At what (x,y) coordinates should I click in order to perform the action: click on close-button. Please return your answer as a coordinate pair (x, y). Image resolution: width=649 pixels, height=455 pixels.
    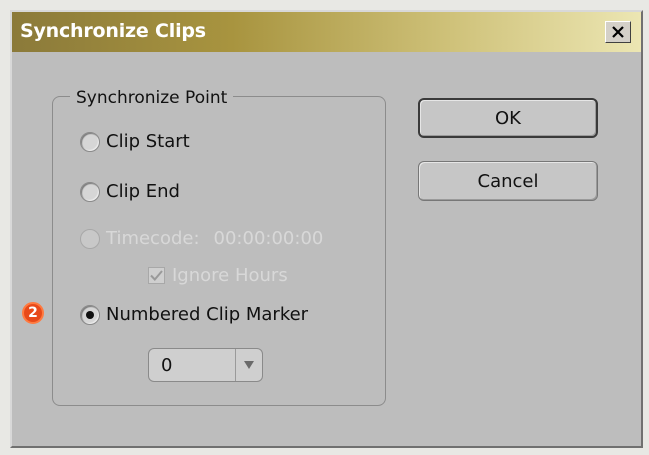
    Looking at the image, I should click on (618, 32).